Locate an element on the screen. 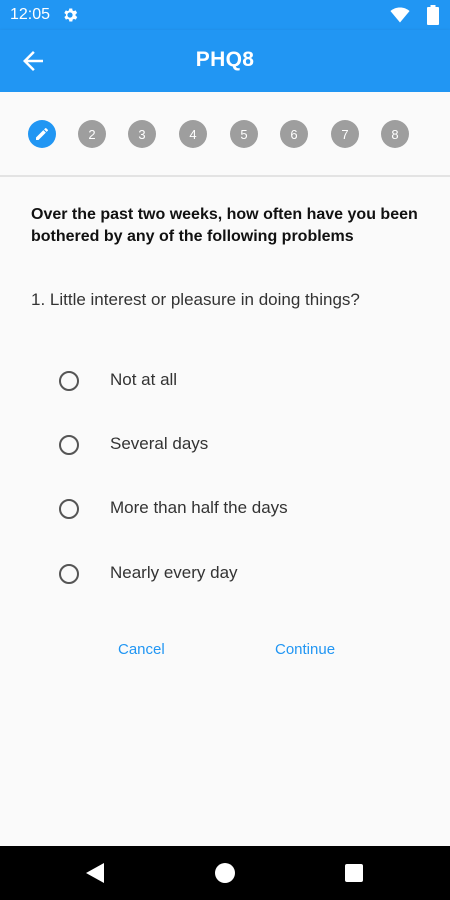 Image resolution: width=450 pixels, height=900 pixels. option-several-days: Several days is located at coordinates (235, 445).